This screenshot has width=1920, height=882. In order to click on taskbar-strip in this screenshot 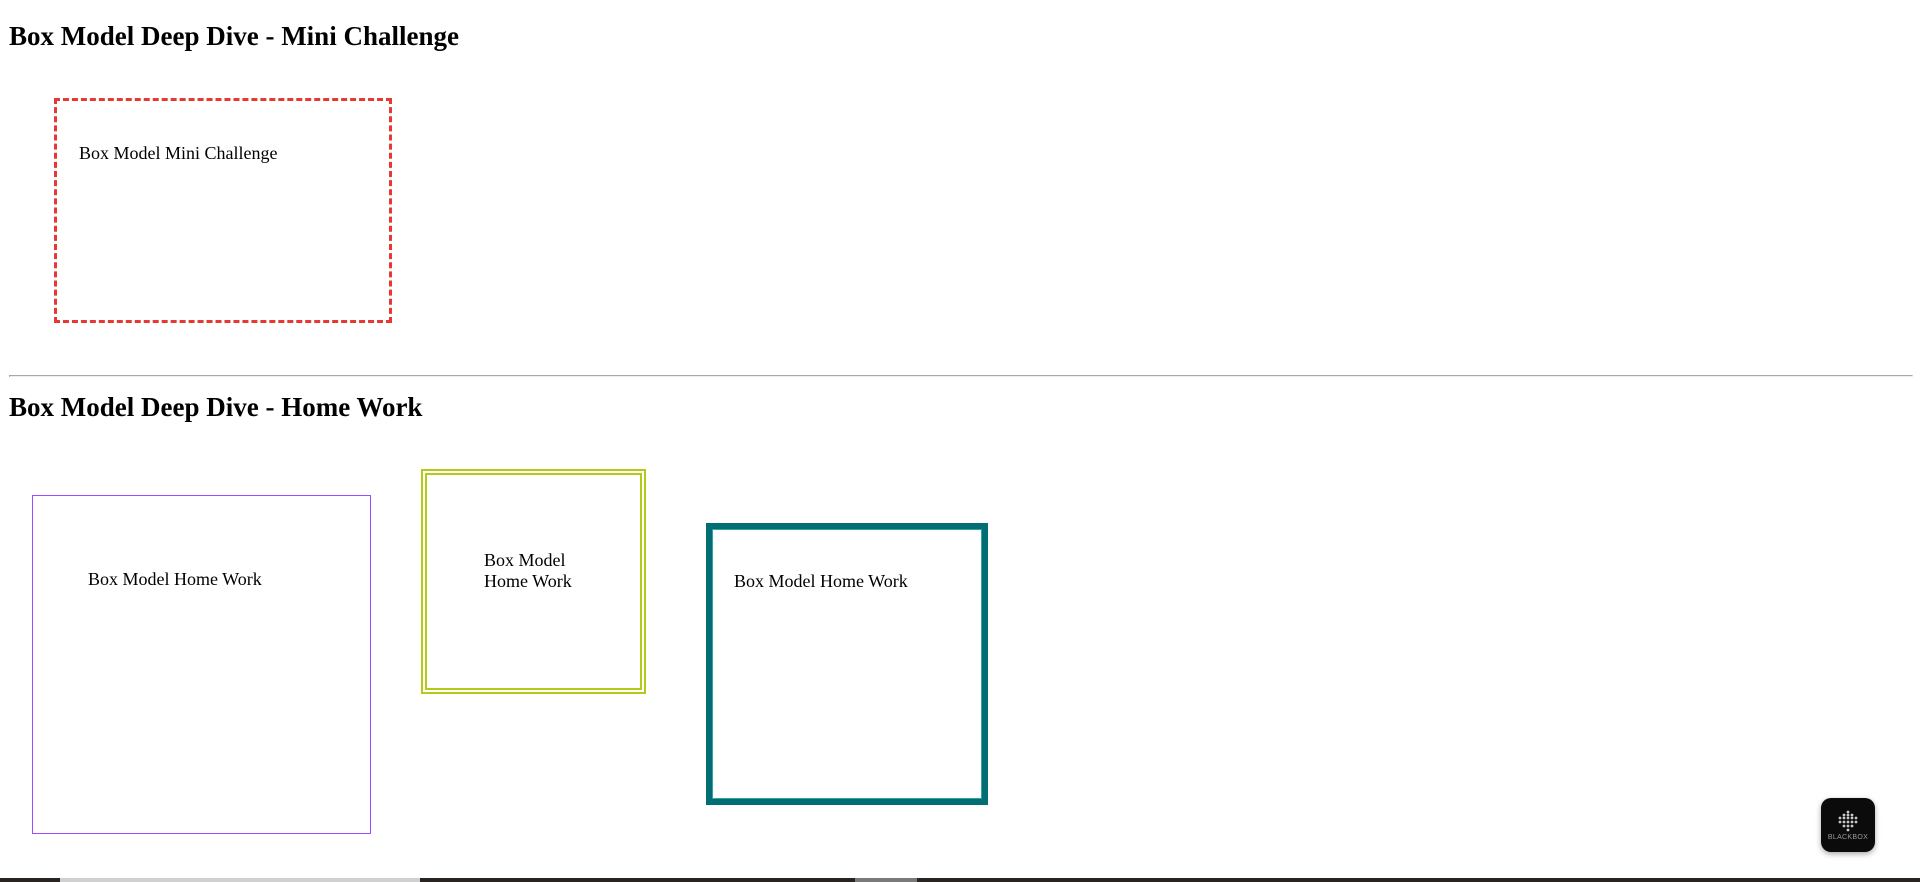, I will do `click(960, 880)`.